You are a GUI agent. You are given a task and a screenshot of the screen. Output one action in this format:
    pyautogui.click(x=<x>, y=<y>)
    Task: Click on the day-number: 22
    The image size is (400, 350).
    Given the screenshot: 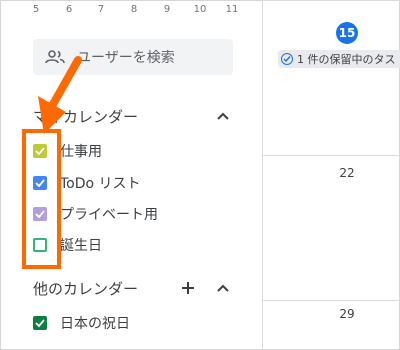 What is the action you would take?
    pyautogui.click(x=347, y=173)
    